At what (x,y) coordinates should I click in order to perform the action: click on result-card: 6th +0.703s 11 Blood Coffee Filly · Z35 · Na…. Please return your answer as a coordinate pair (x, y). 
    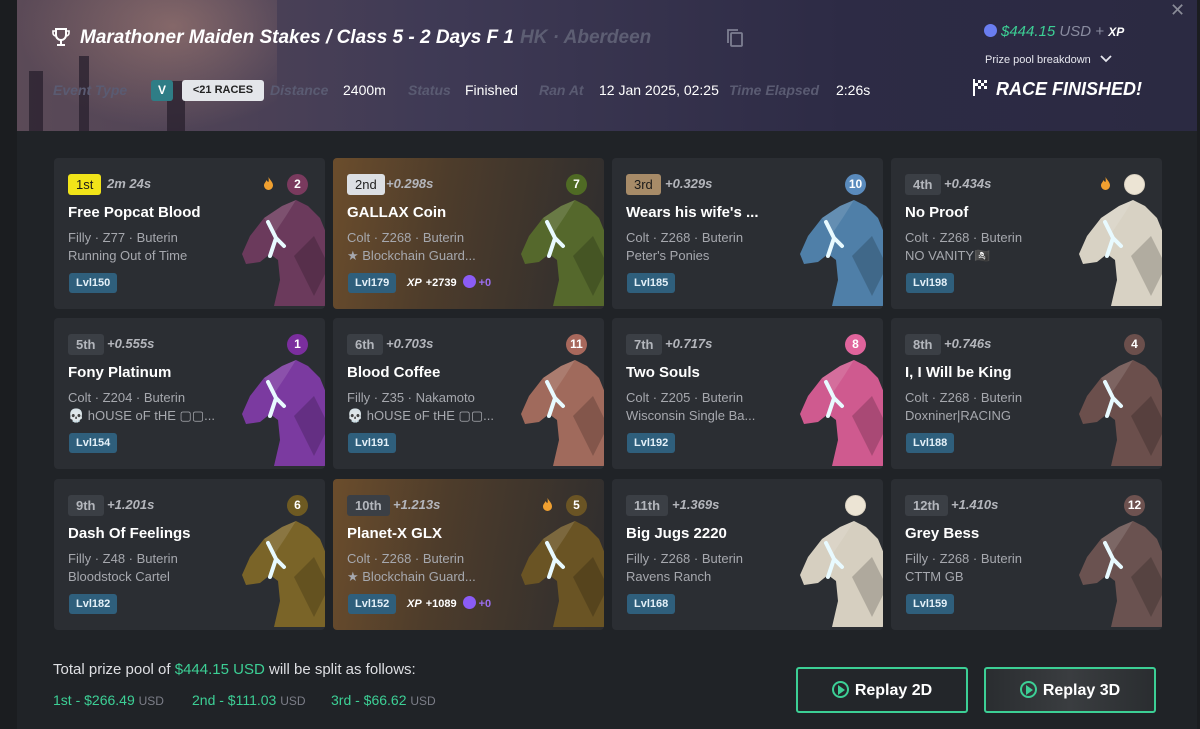
    Looking at the image, I should click on (468, 393).